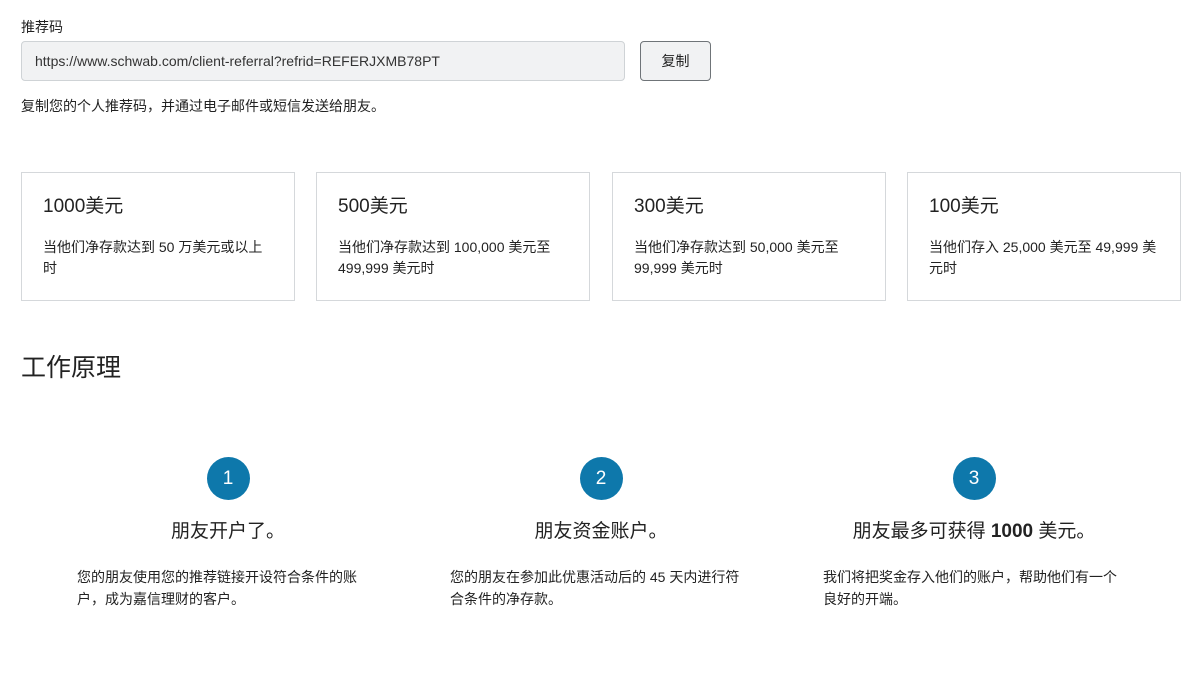 Image resolution: width=1200 pixels, height=673 pixels. Describe the element at coordinates (1043, 257) in the screenshot. I see `tier-description: 当他们存入 25,000 美元至 49,999 美元时` at that location.